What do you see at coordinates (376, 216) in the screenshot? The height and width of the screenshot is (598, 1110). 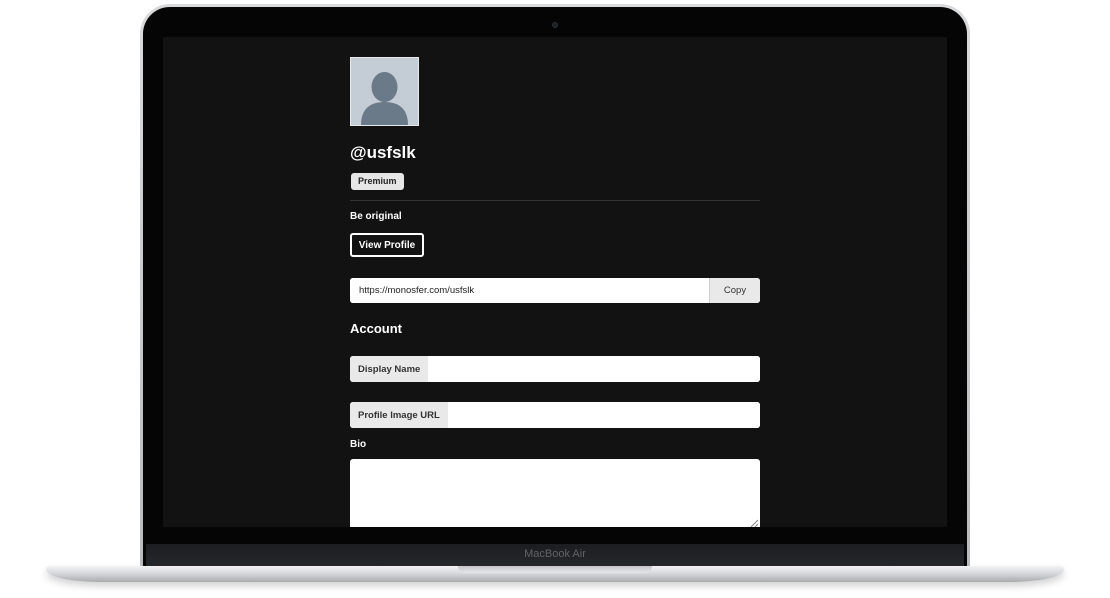 I see `tagline: Be original` at bounding box center [376, 216].